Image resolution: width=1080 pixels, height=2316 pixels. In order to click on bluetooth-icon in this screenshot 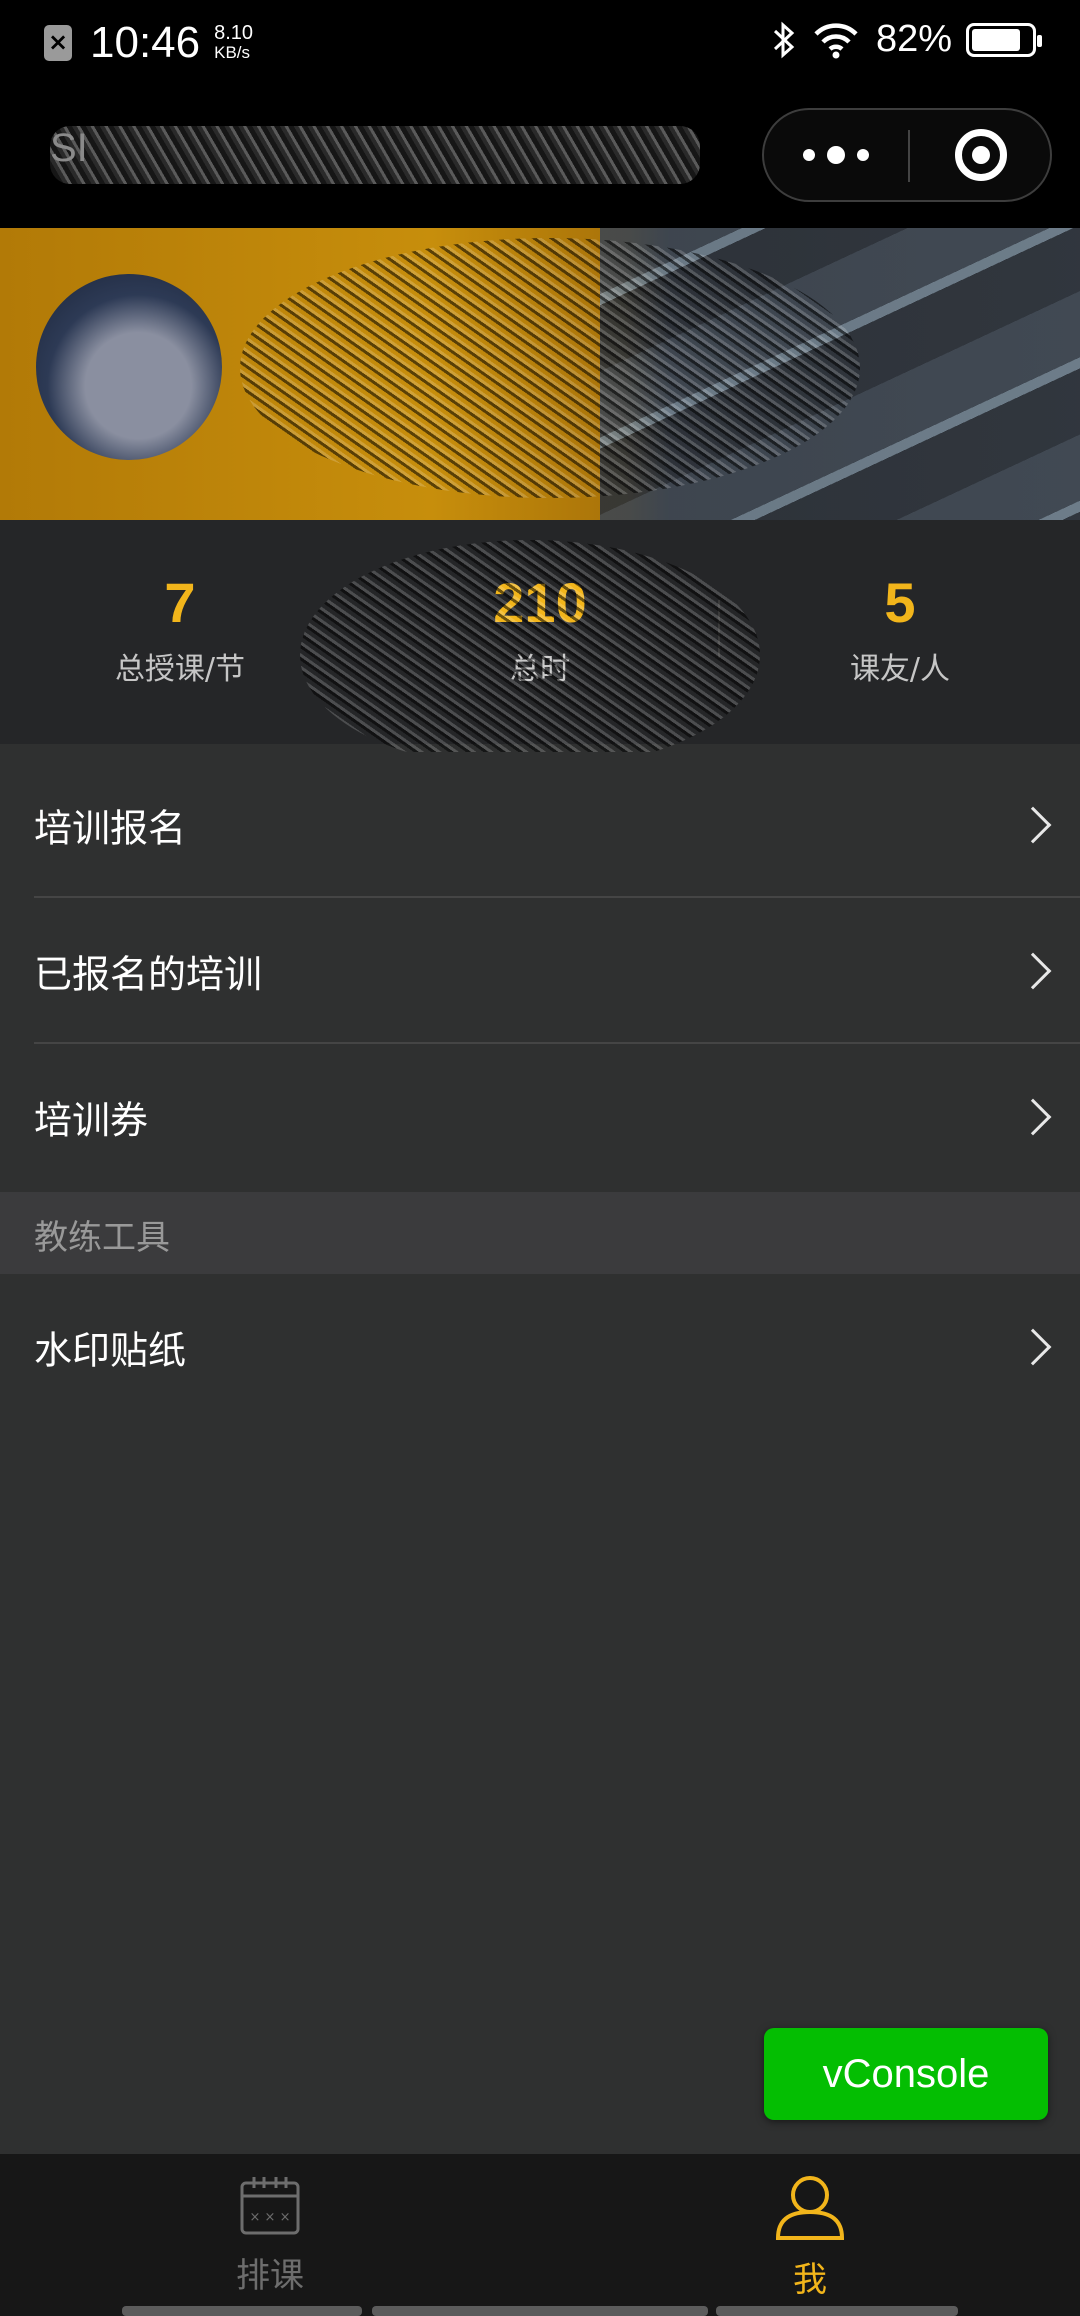, I will do `click(784, 39)`.